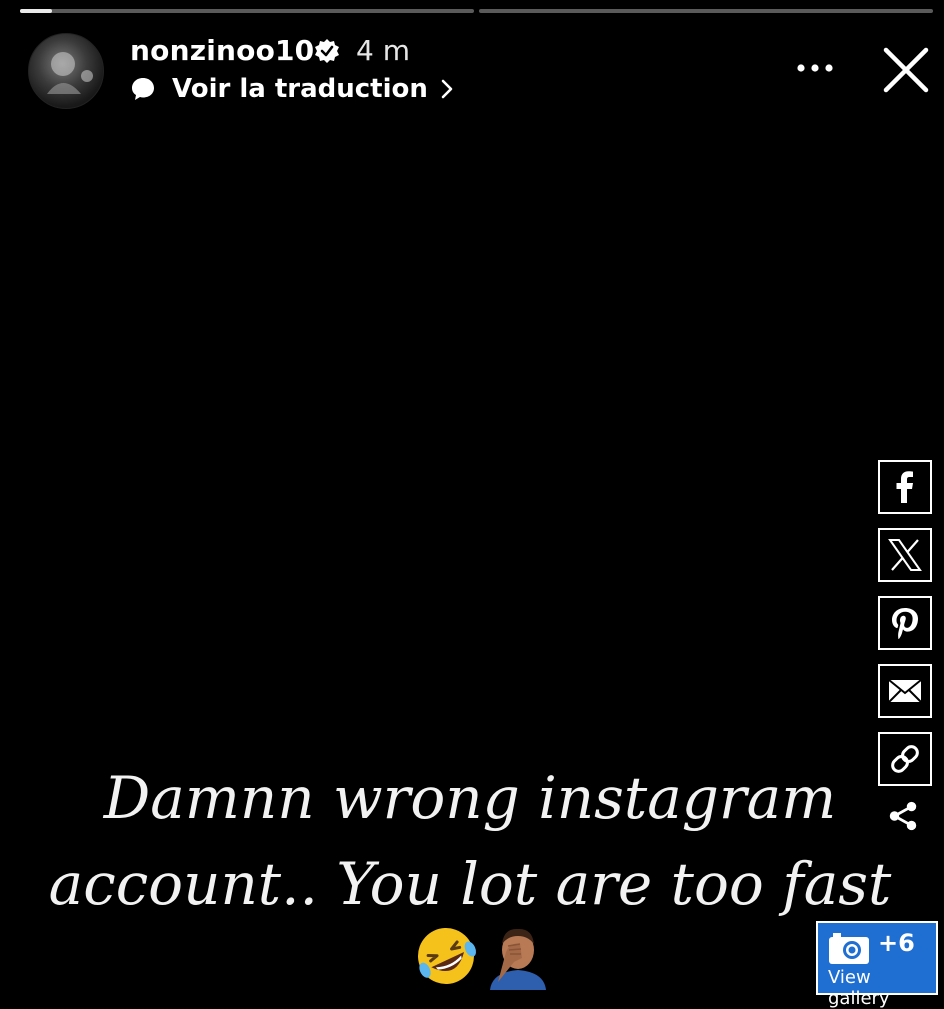 This screenshot has width=944, height=1009. Describe the element at coordinates (143, 89) in the screenshot. I see `speech-bubble-icon` at that location.